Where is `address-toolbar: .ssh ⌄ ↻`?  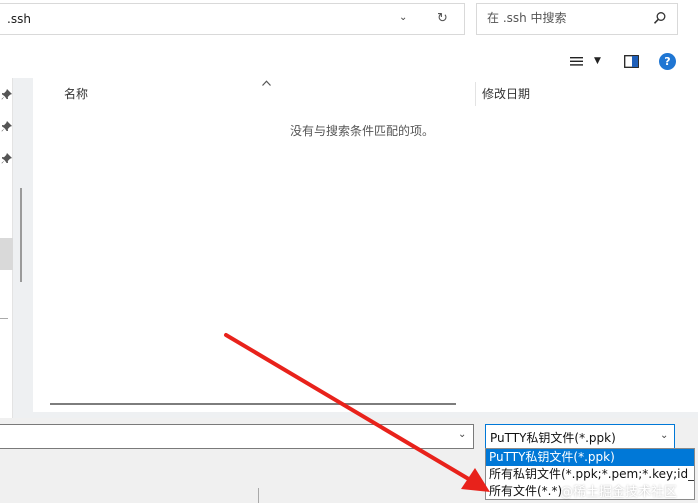 address-toolbar: .ssh ⌄ ↻ is located at coordinates (349, 20).